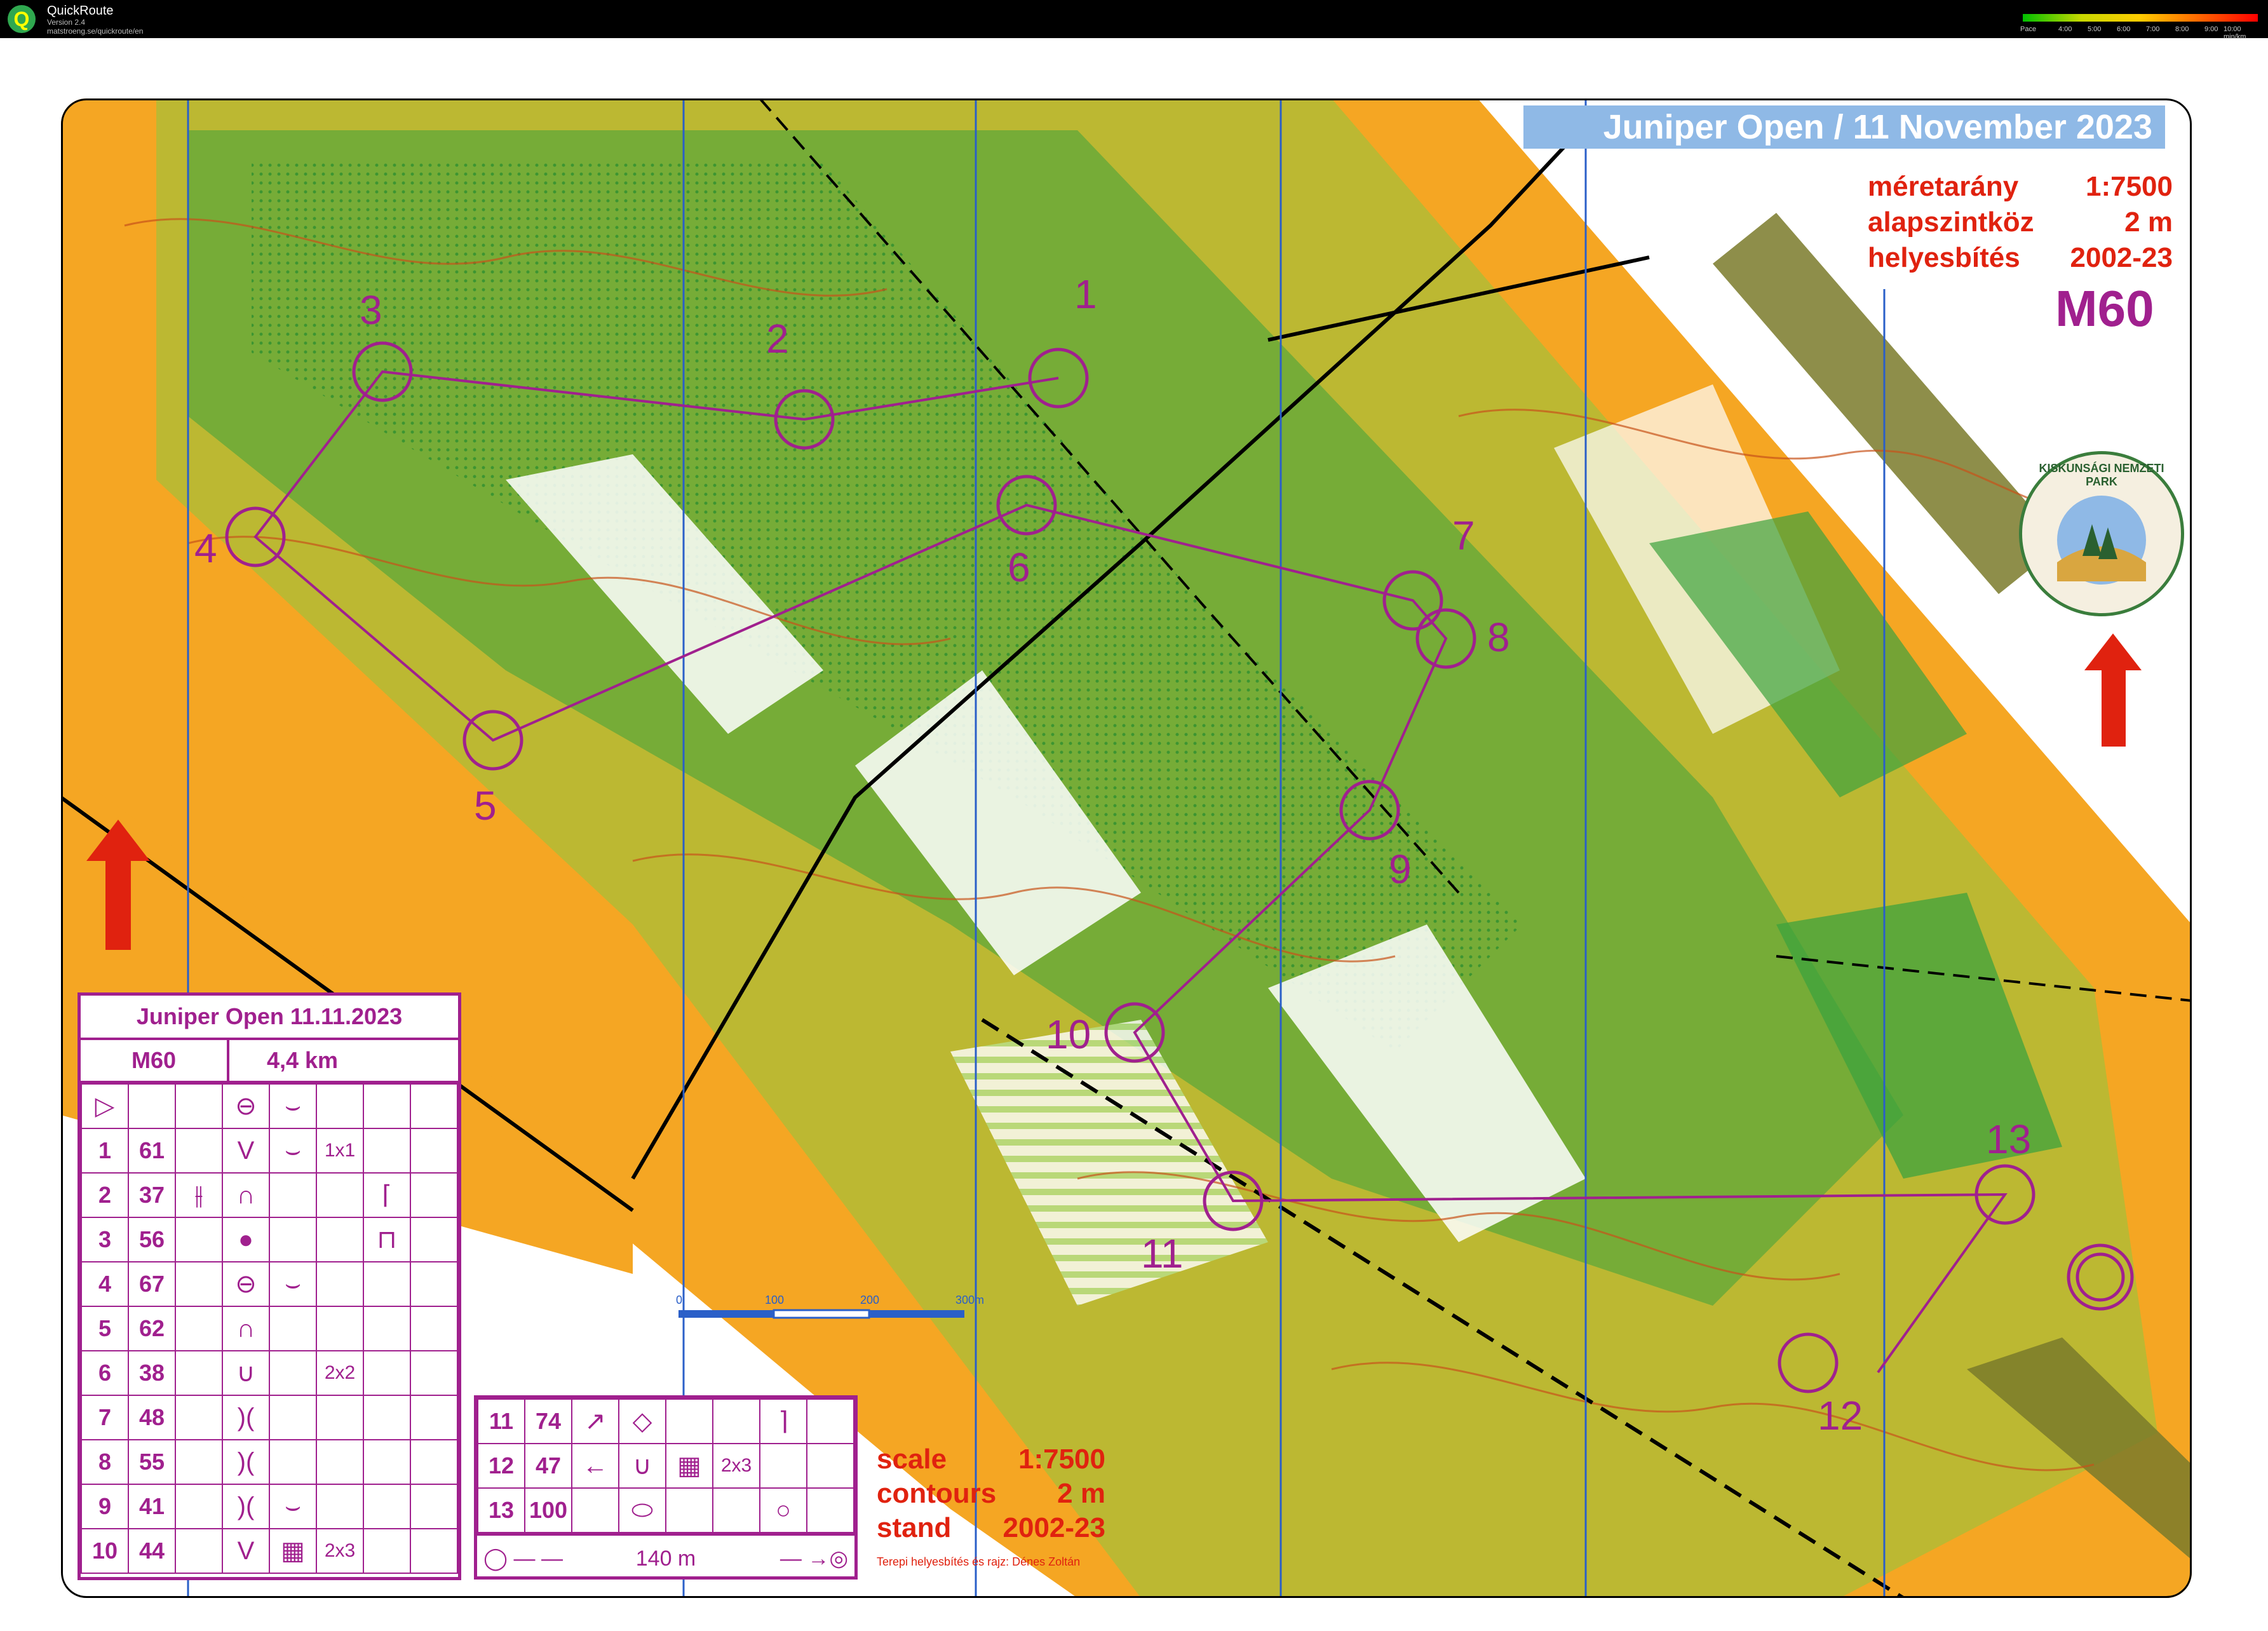 This screenshot has width=2268, height=1631. I want to click on map-meta-en: scale 1:7500 contours 2 m stand 2002-23, so click(991, 1493).